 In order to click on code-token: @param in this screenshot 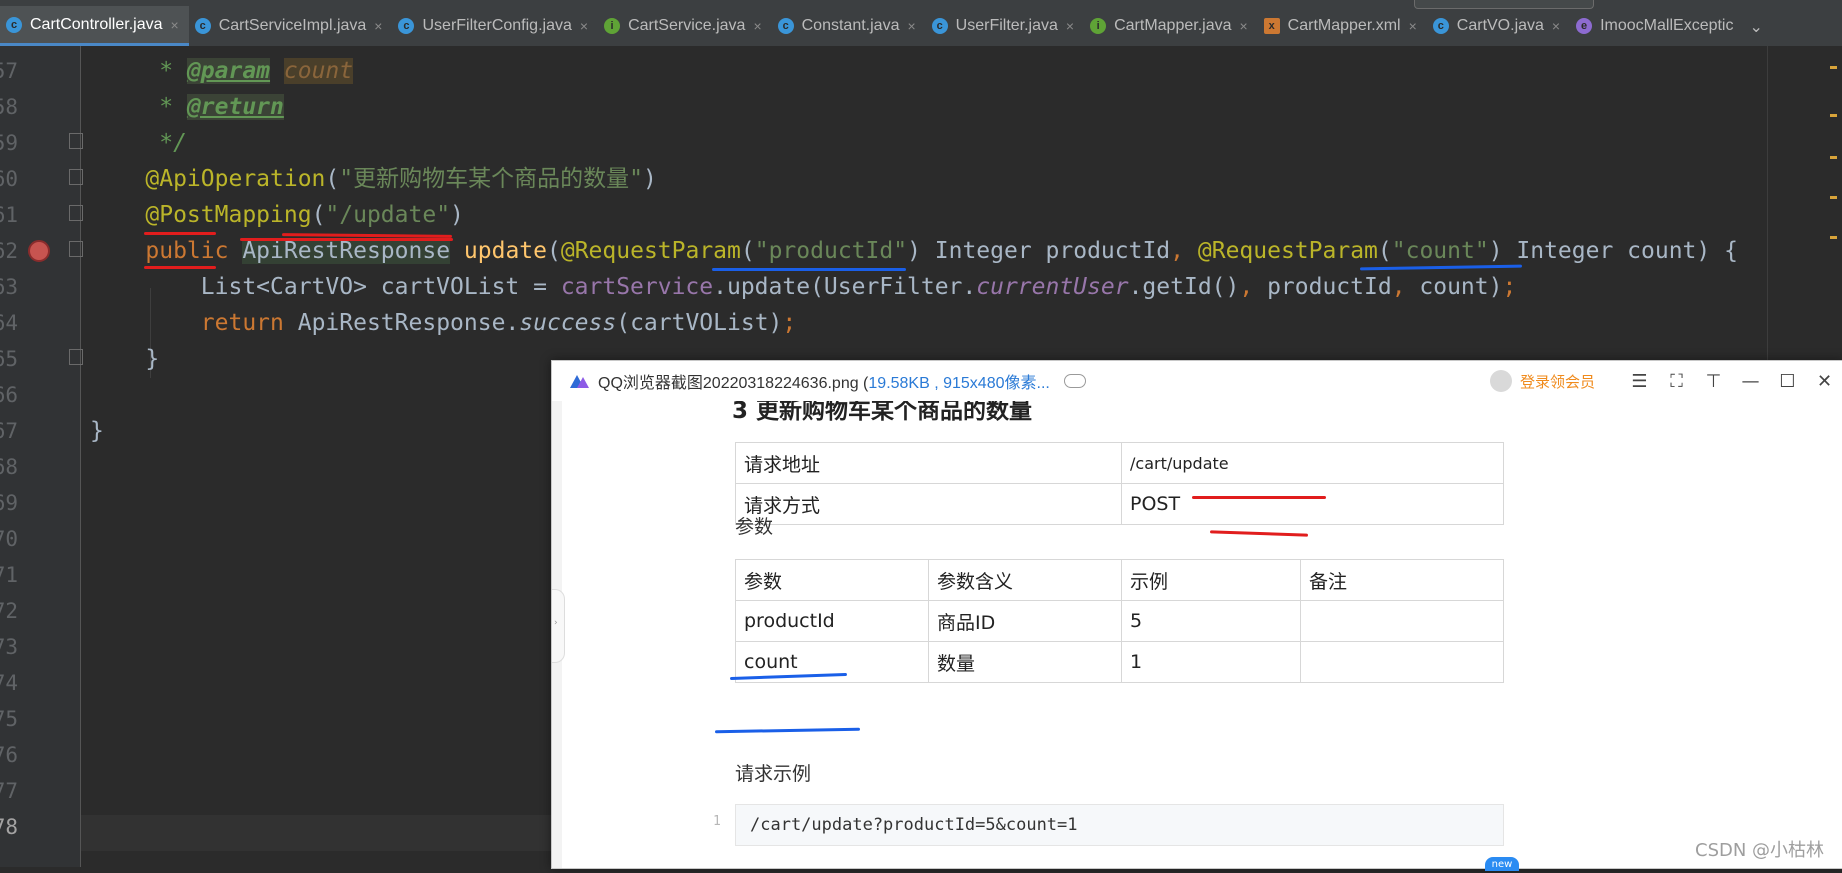, I will do `click(228, 71)`.